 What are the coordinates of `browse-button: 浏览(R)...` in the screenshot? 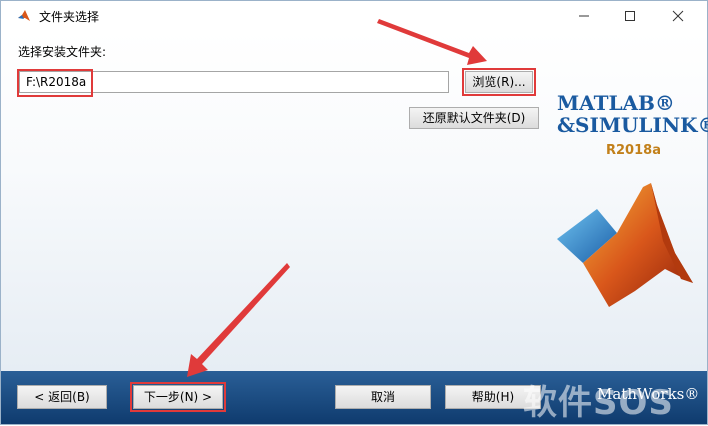 It's located at (499, 82).